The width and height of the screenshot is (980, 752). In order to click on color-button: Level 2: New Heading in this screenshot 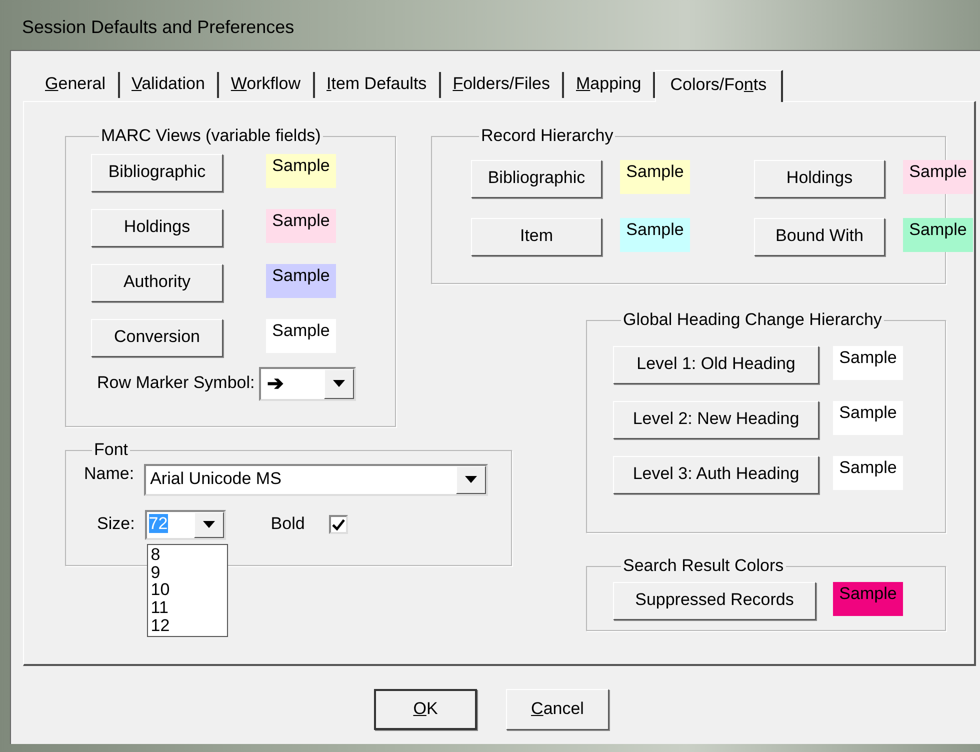, I will do `click(716, 419)`.